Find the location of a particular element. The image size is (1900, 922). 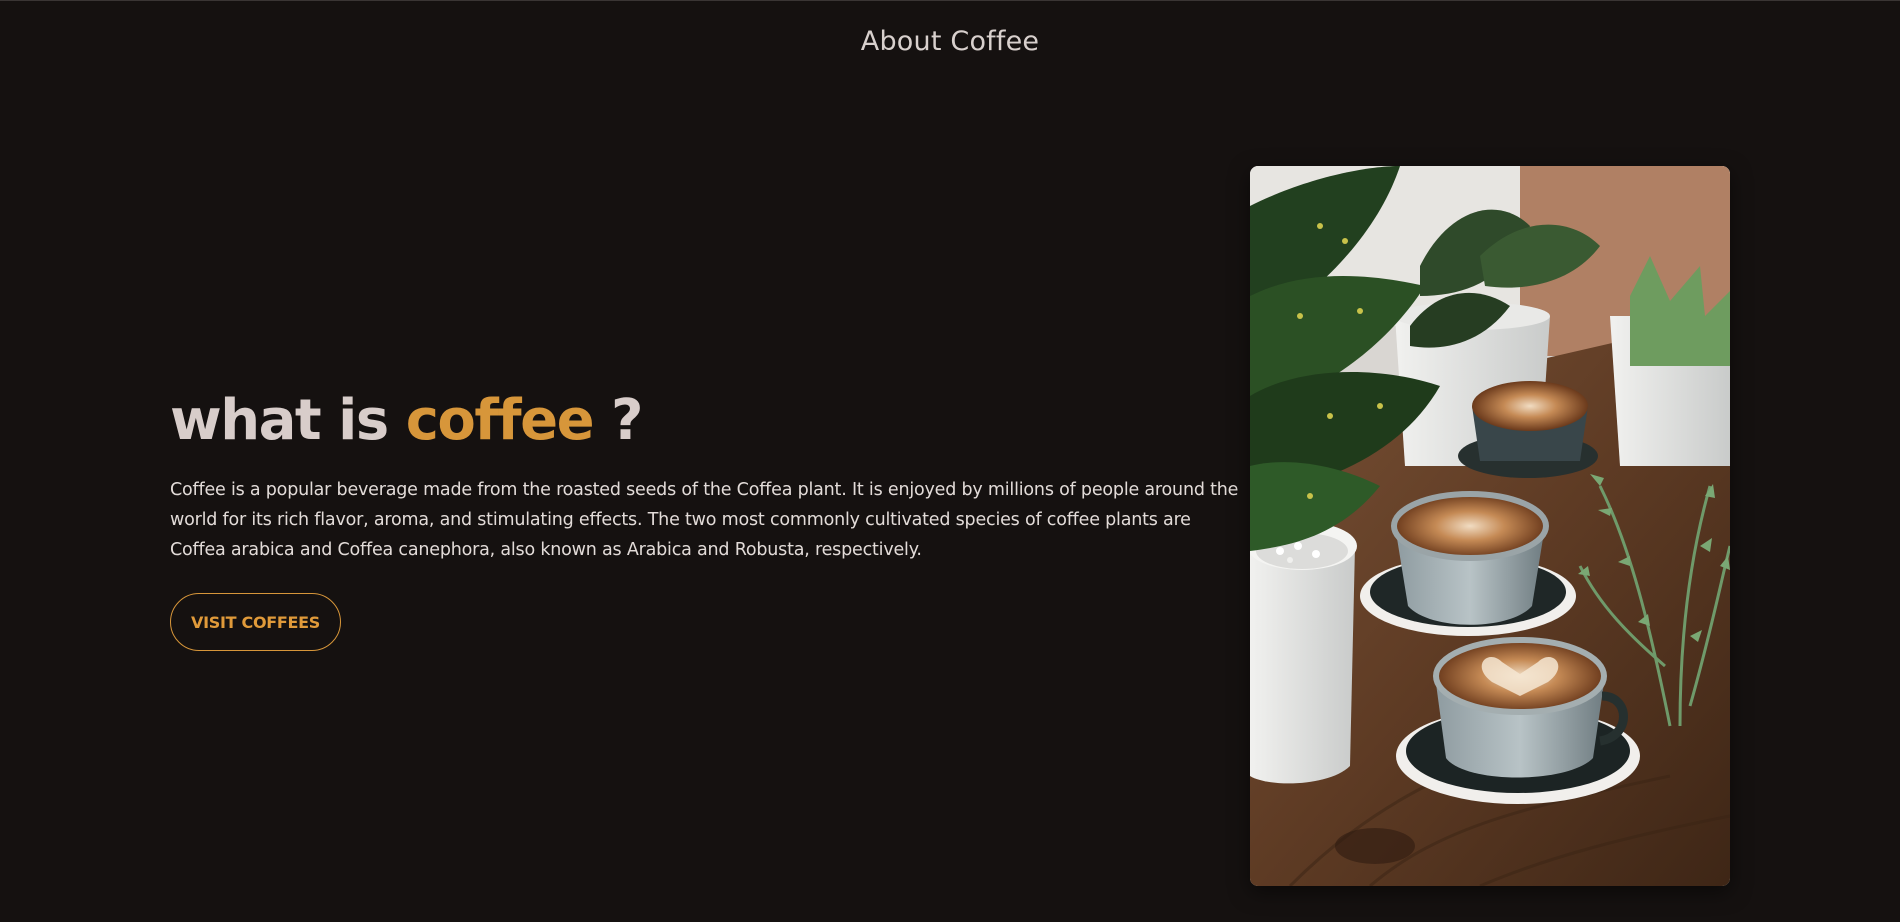

heading-prefix: what is is located at coordinates (279, 420).